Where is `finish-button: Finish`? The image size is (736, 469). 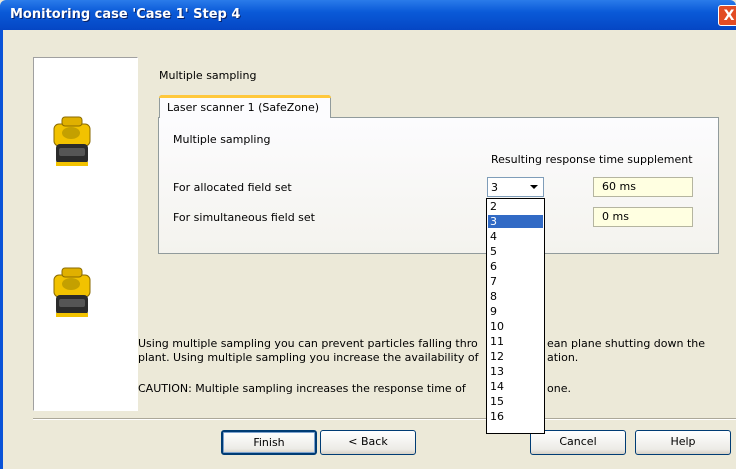 finish-button: Finish is located at coordinates (269, 442).